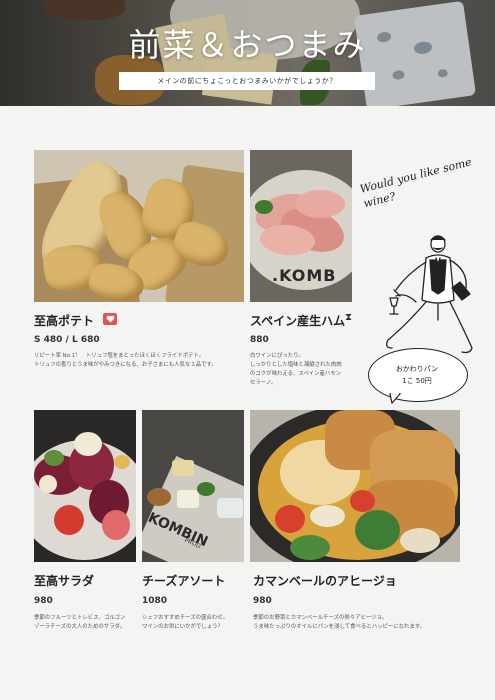  Describe the element at coordinates (296, 365) in the screenshot. I see `menu-item-description-line: しっかりとした塩味と凝縮された肉肉` at that location.